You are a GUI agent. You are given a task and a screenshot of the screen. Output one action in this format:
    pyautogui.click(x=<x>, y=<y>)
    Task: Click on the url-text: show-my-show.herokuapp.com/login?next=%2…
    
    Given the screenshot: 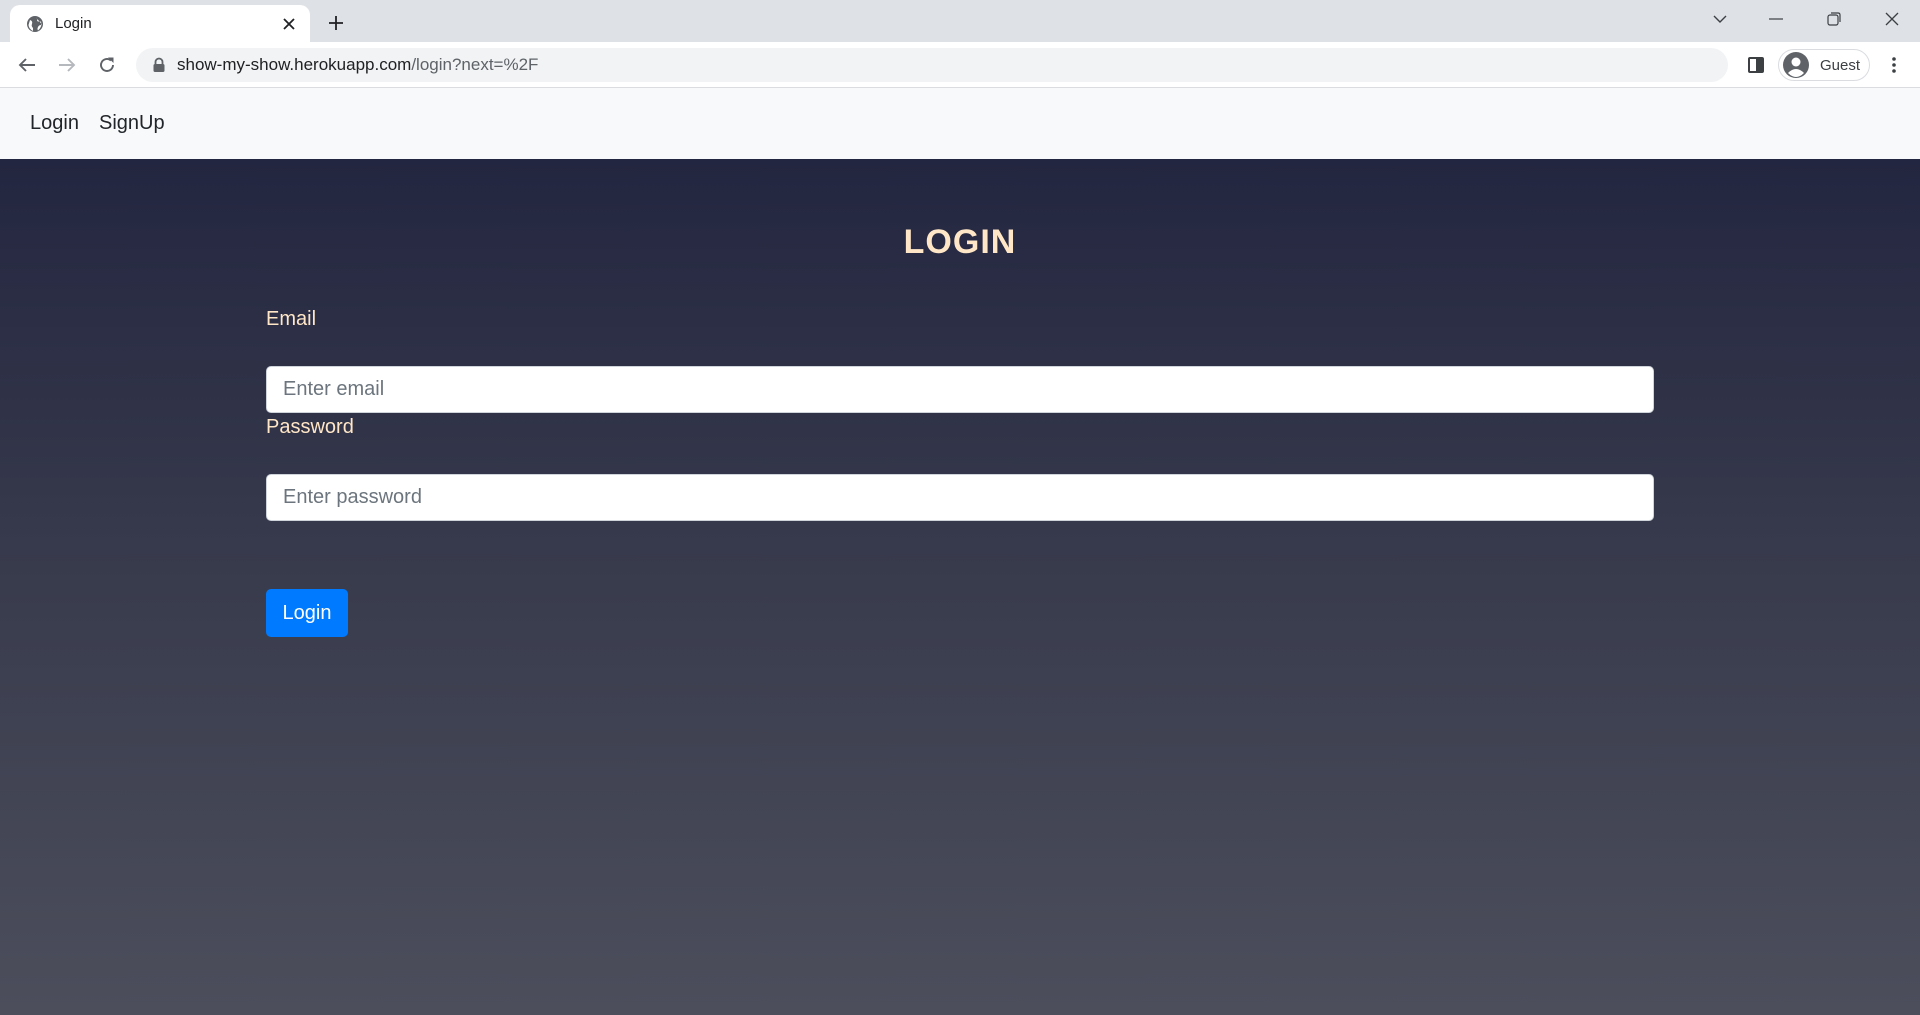 What is the action you would take?
    pyautogui.click(x=357, y=65)
    